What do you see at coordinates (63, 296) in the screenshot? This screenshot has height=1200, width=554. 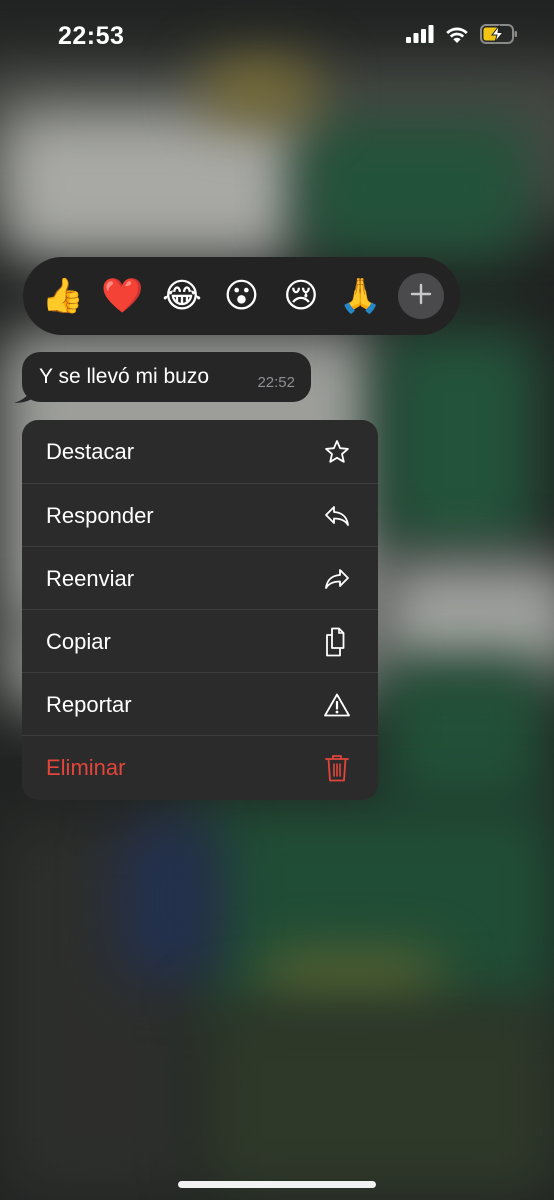 I see `reaction-thumbs-up: 👍` at bounding box center [63, 296].